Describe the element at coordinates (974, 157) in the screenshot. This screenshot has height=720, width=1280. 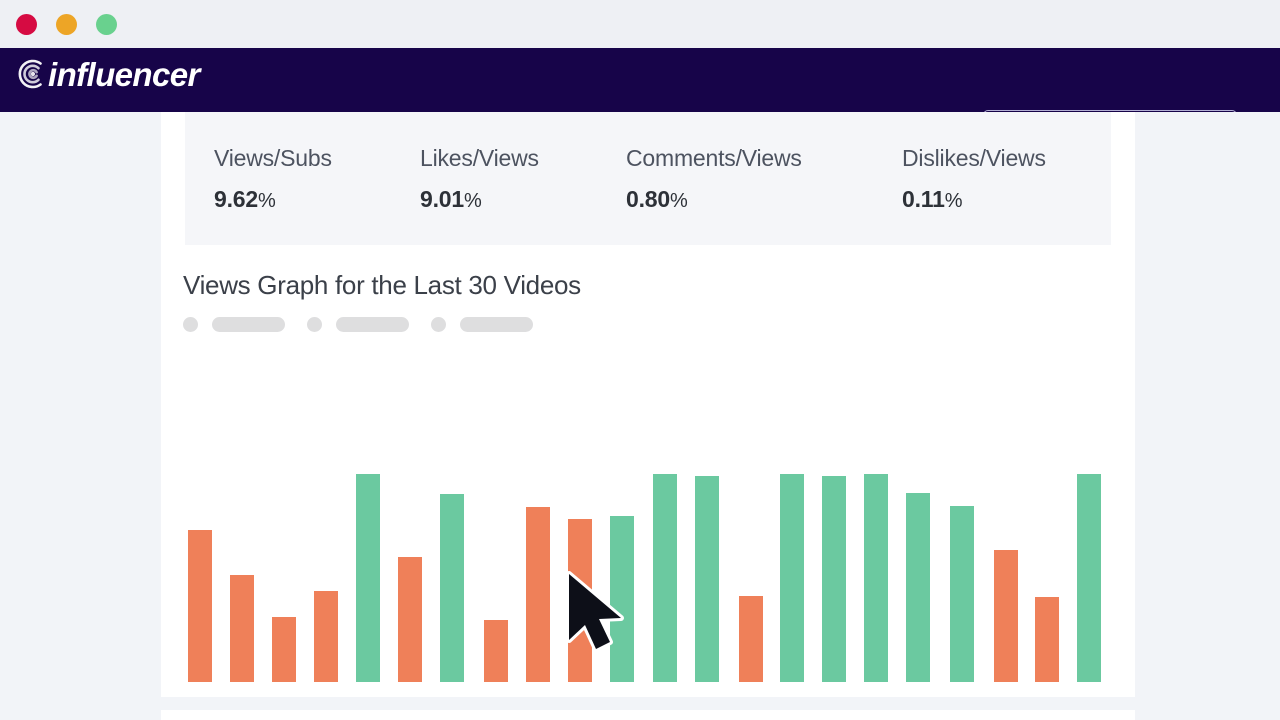
I see `stat-label: Dislikes/Views` at that location.